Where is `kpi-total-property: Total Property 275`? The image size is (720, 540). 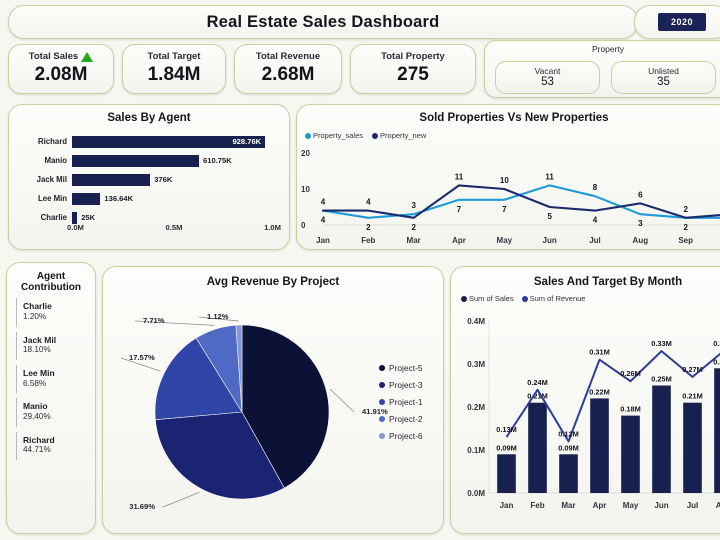 kpi-total-property: Total Property 275 is located at coordinates (413, 69).